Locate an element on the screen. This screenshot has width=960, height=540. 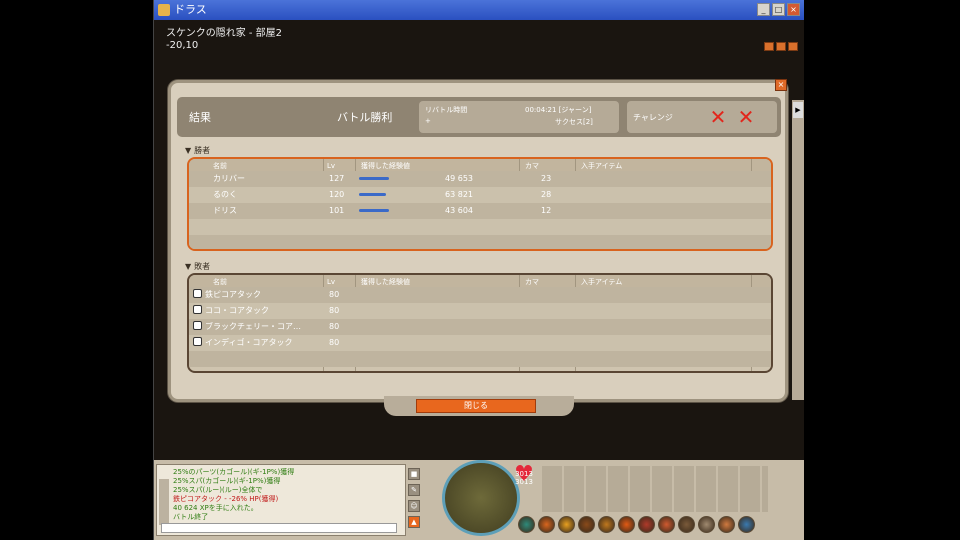
item-shortcut-grid is located at coordinates (655, 489).